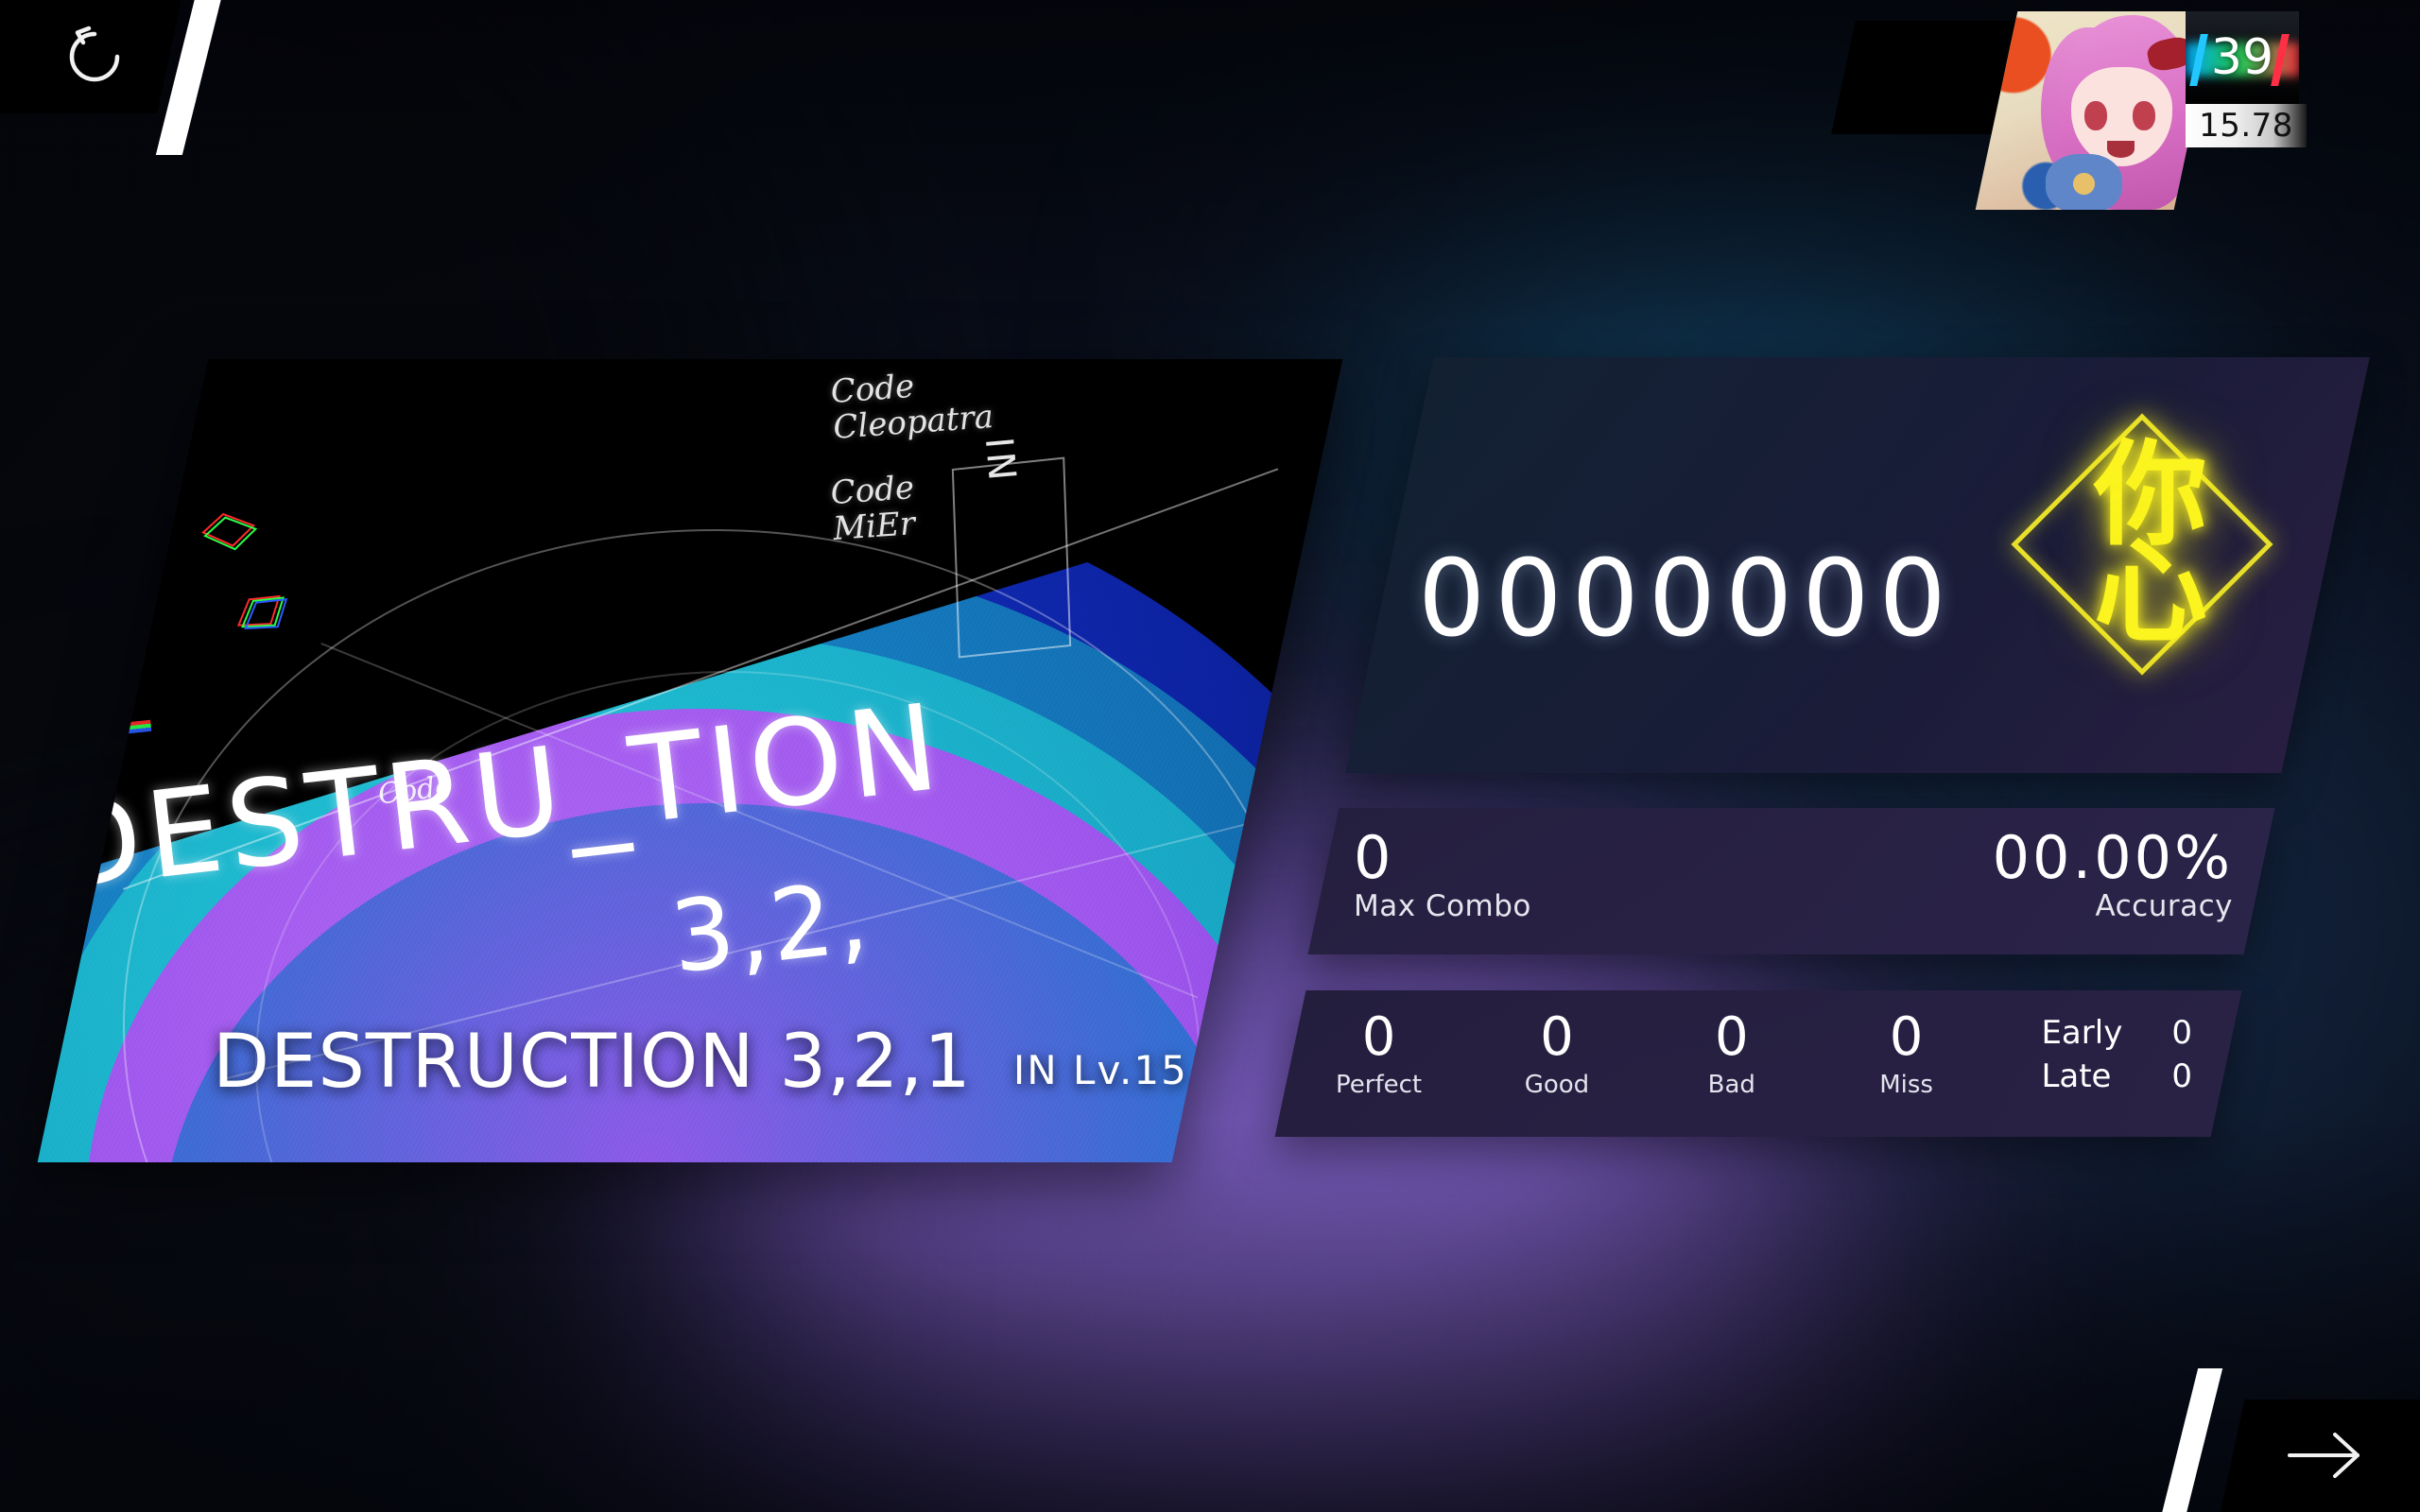  Describe the element at coordinates (2164, 906) in the screenshot. I see `accuracy-label: Accuracy` at that location.